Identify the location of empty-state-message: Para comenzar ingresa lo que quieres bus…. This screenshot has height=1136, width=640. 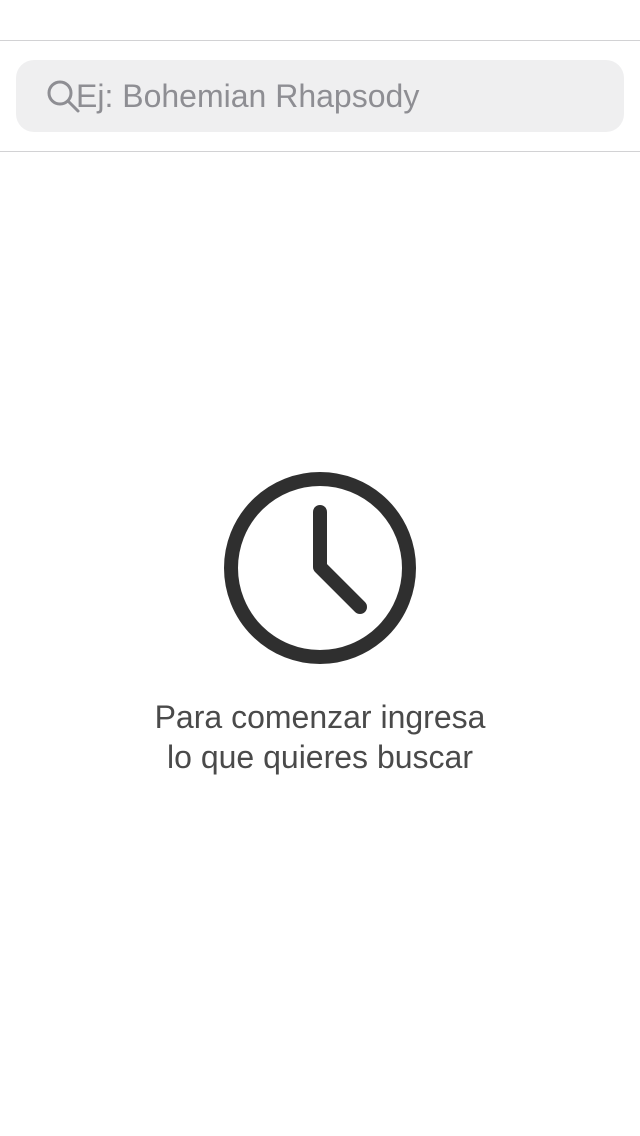
(320, 737).